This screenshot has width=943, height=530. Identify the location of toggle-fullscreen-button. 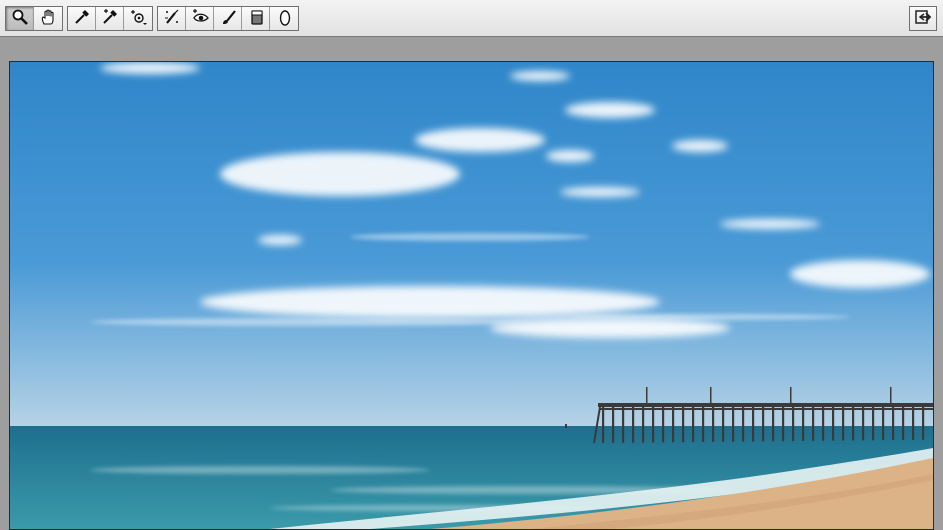
(923, 18).